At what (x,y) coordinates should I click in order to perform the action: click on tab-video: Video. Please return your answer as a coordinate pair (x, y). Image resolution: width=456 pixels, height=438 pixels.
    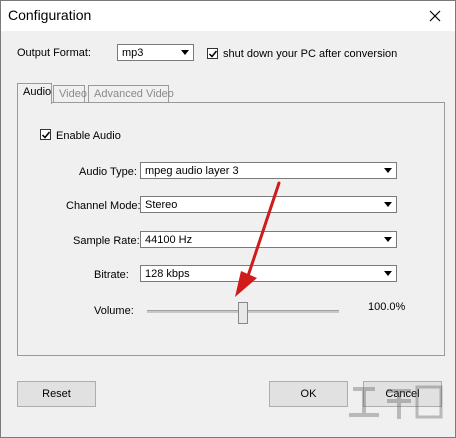
    Looking at the image, I should click on (70, 93).